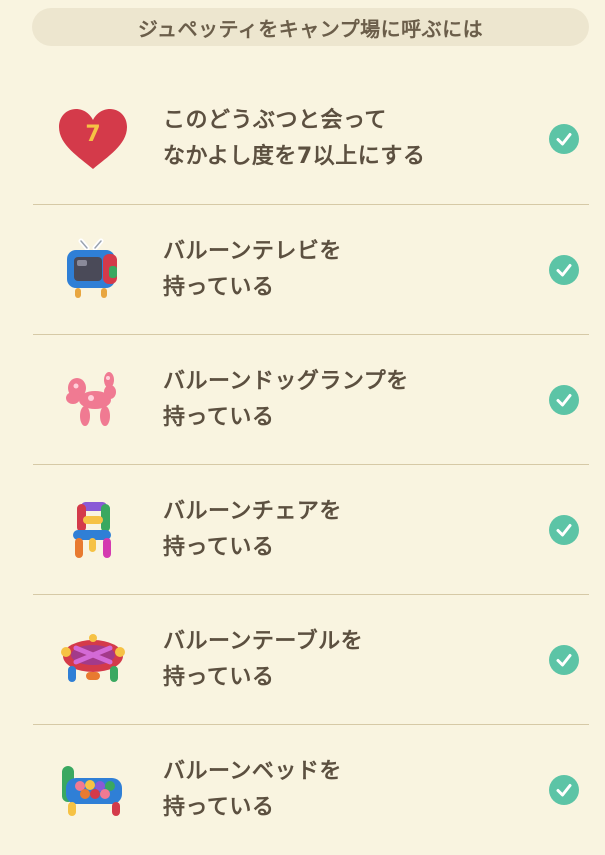 The width and height of the screenshot is (605, 855). I want to click on heart-icon: 7, so click(93, 139).